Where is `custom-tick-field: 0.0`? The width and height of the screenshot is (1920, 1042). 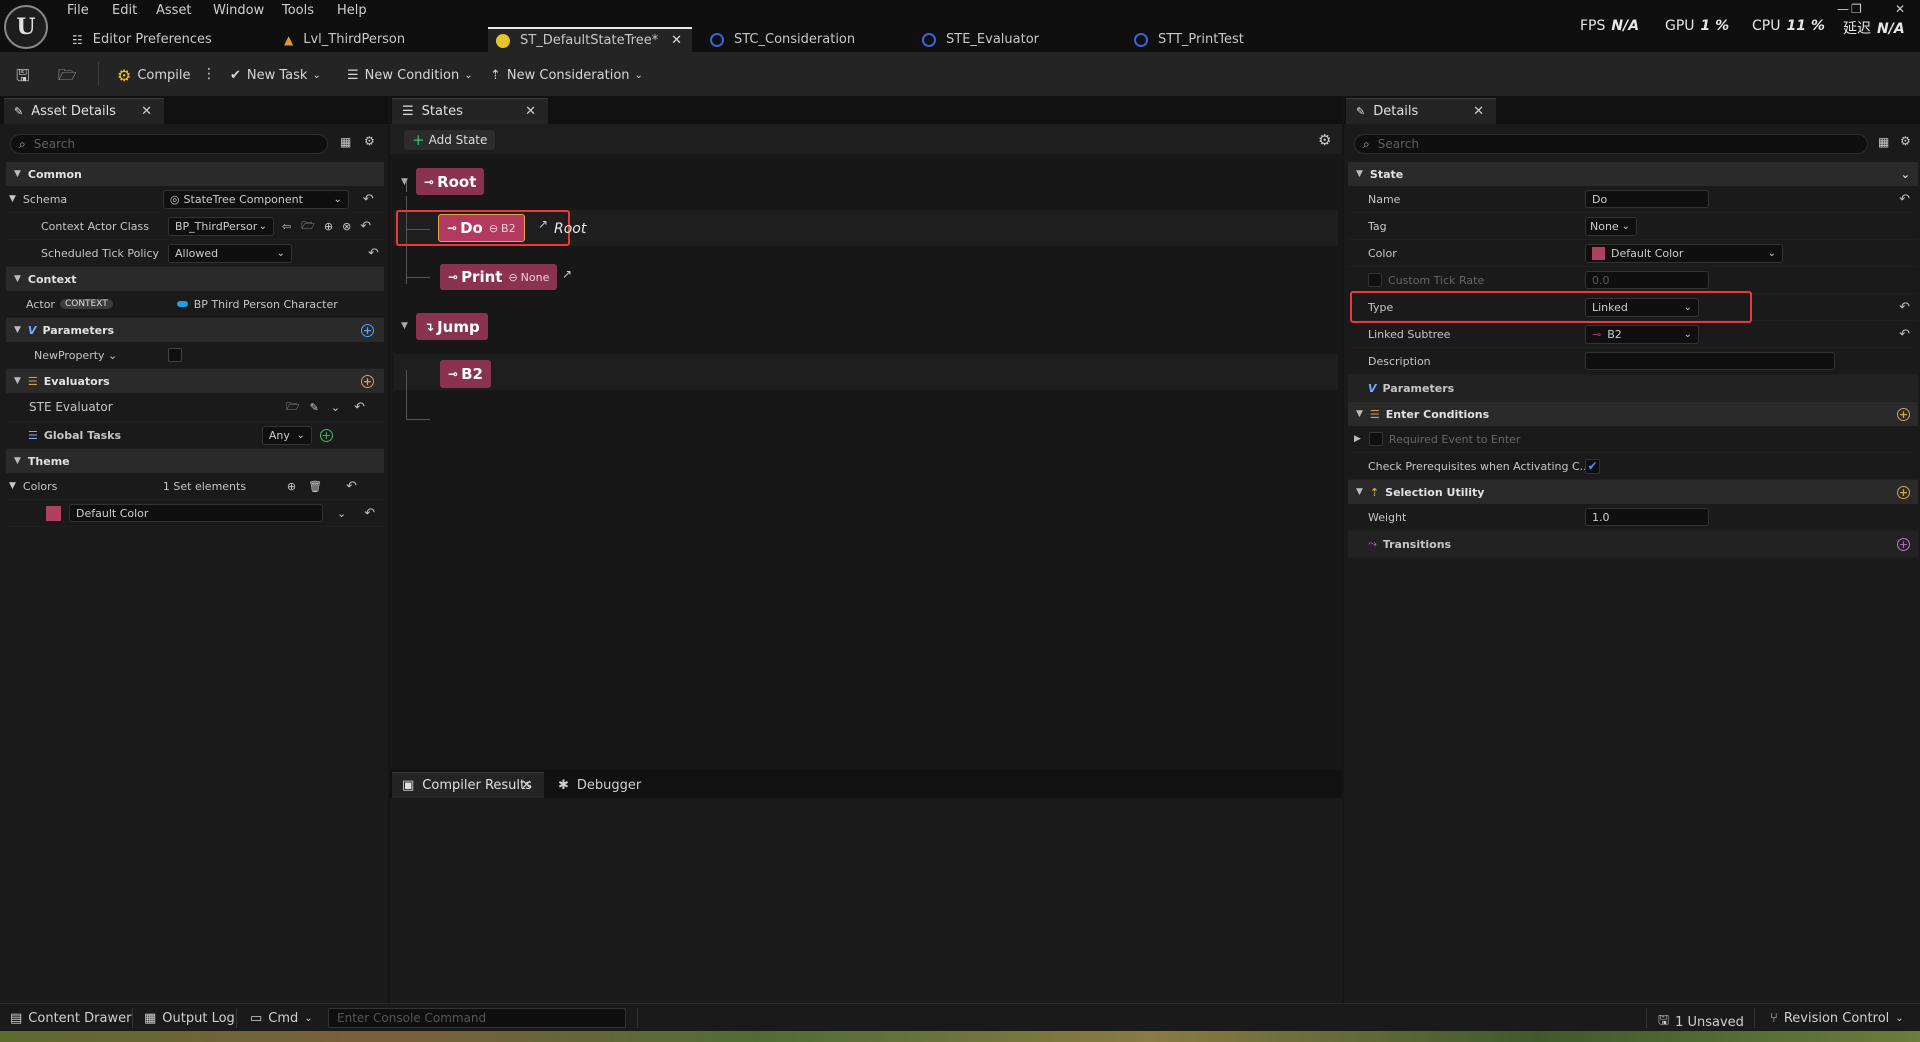 custom-tick-field: 0.0 is located at coordinates (1647, 280).